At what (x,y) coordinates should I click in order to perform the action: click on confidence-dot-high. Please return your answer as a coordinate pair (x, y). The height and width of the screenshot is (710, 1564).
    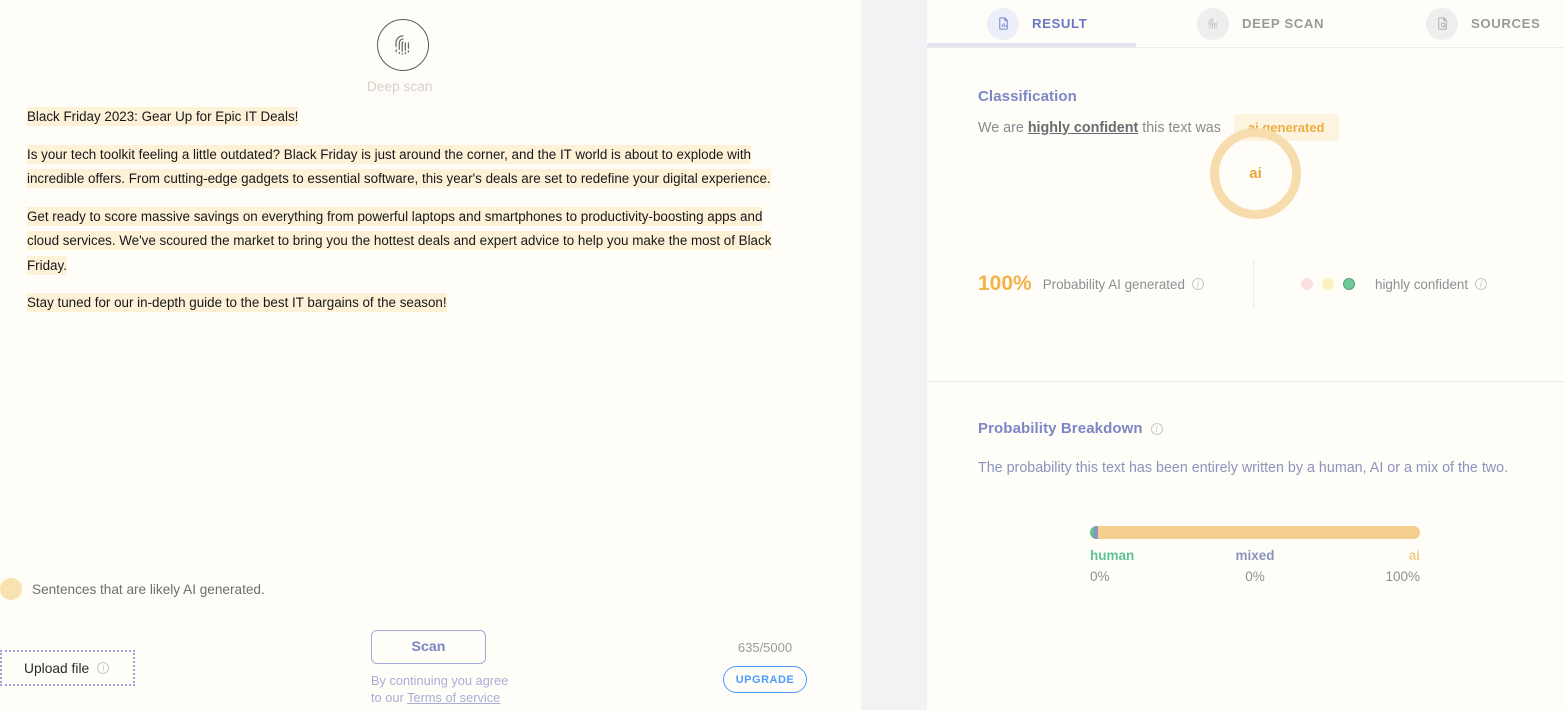
    Looking at the image, I should click on (1349, 284).